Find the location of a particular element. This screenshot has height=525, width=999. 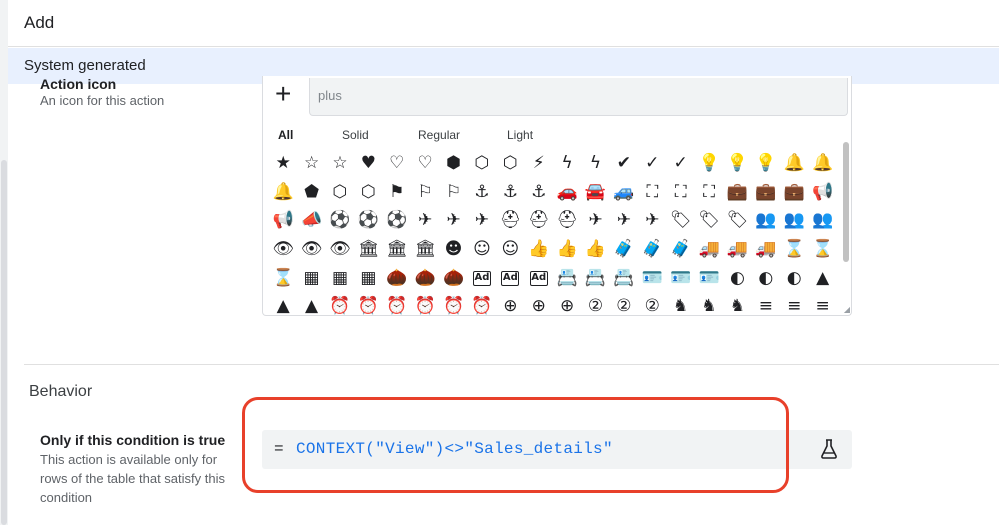

icon-option-90-icon: 📇 is located at coordinates (567, 278).